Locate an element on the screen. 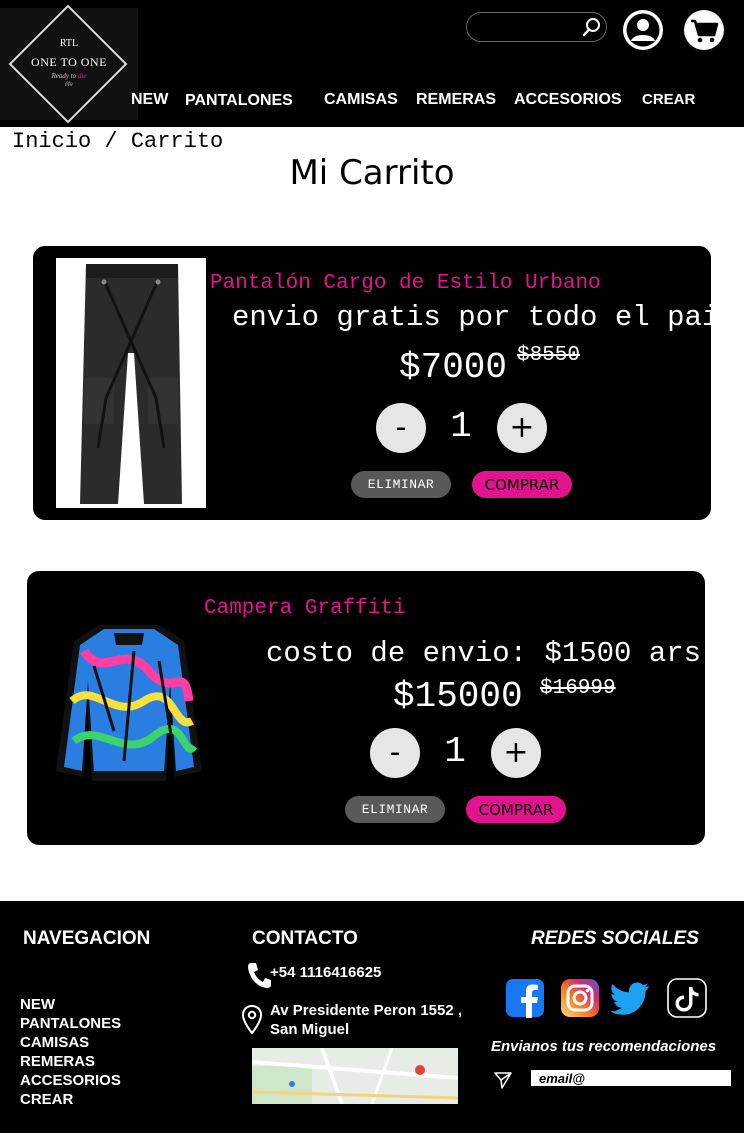 This screenshot has width=744, height=1133. product-price: $15000 is located at coordinates (458, 696).